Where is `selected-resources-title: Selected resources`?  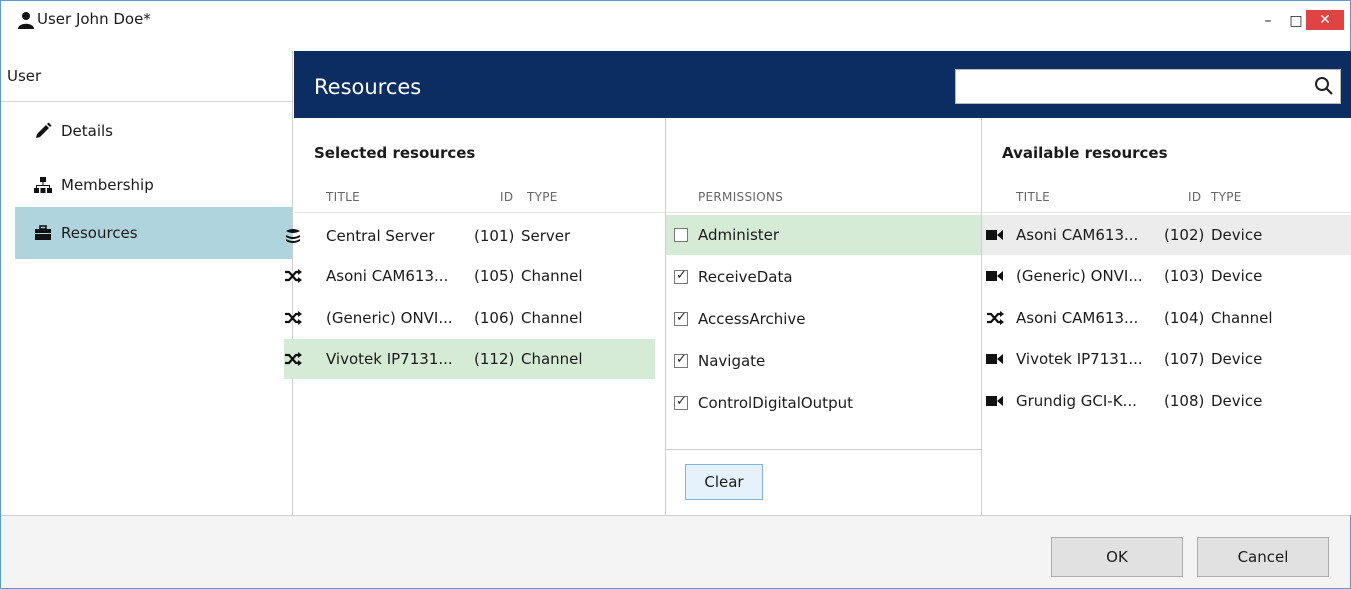
selected-resources-title: Selected resources is located at coordinates (395, 153).